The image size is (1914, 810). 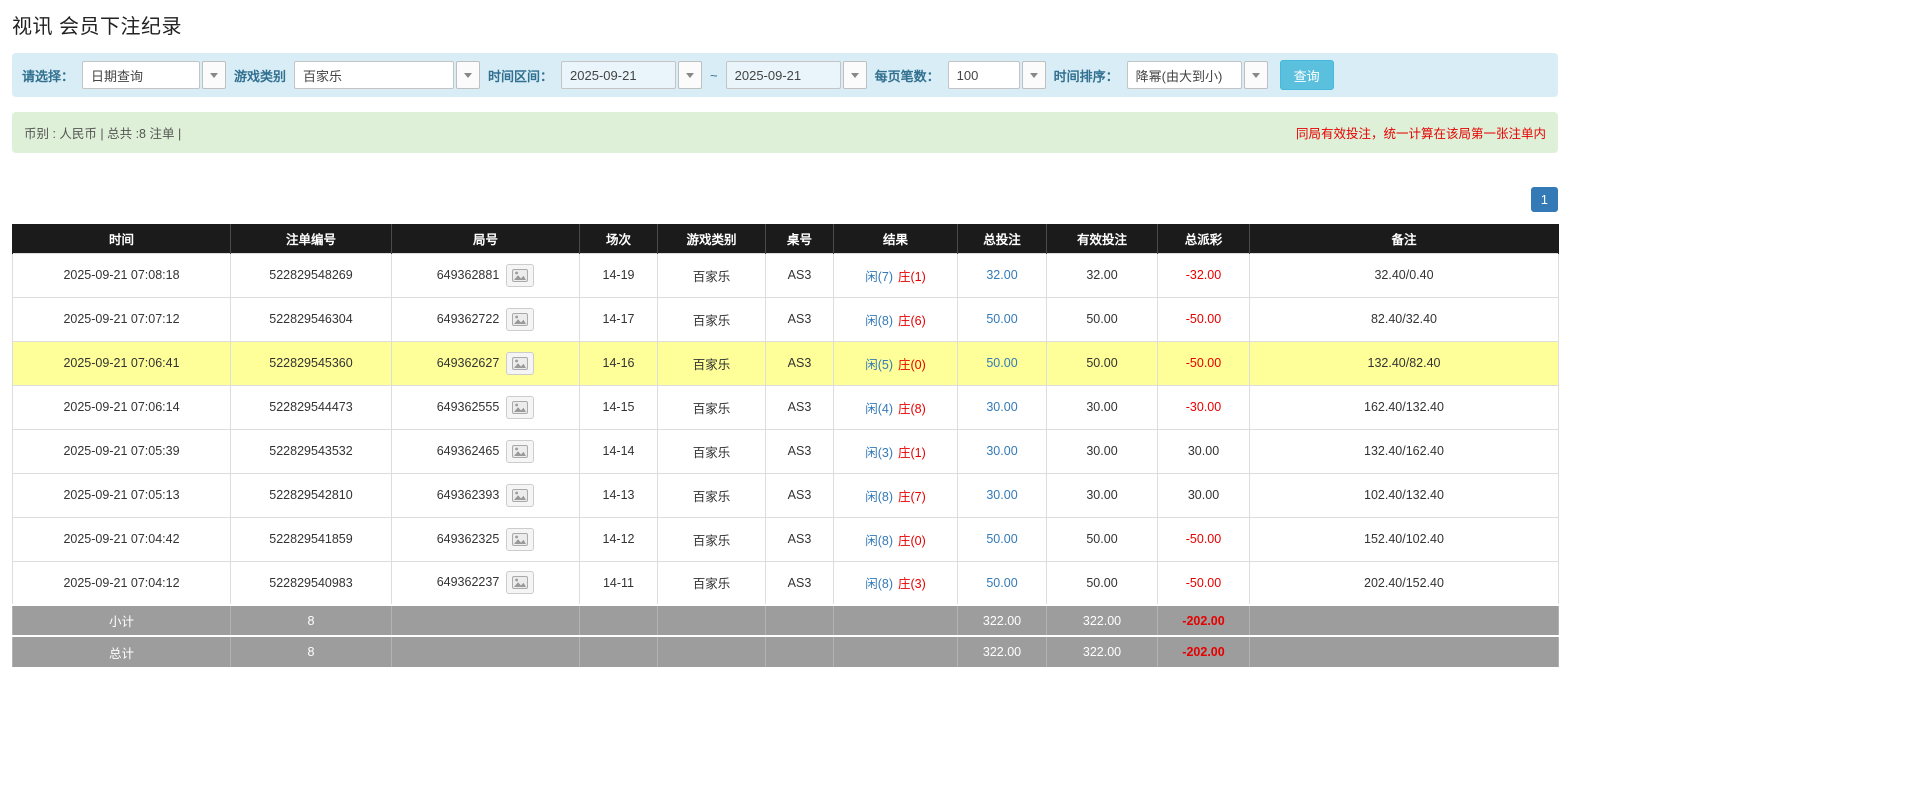 What do you see at coordinates (1203, 238) in the screenshot?
I see `column-header: 总派彩` at bounding box center [1203, 238].